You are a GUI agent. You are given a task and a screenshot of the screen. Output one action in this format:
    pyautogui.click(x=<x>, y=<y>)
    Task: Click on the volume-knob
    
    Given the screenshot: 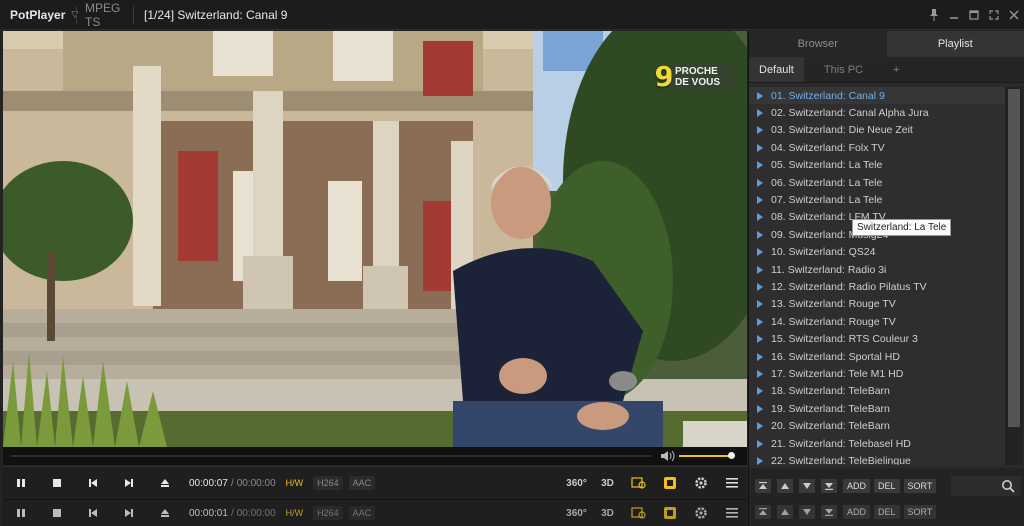 What is the action you would take?
    pyautogui.click(x=731, y=455)
    